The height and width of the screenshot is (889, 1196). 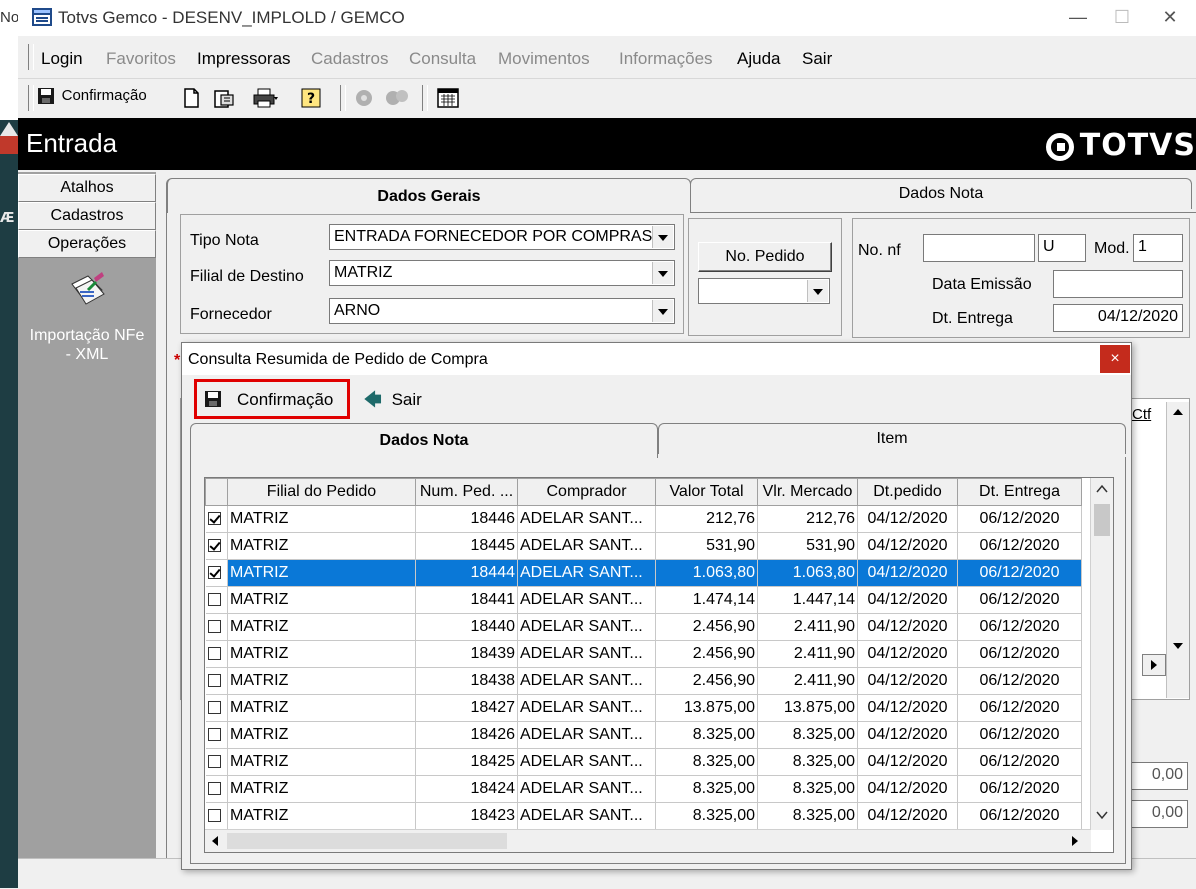 What do you see at coordinates (1075, 841) in the screenshot?
I see `grid-scroll-right-icon` at bounding box center [1075, 841].